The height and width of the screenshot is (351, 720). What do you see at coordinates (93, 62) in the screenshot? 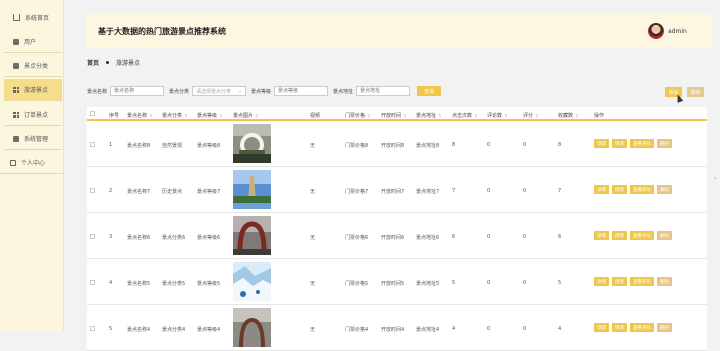
I see `breadcrumb-home: 首页` at bounding box center [93, 62].